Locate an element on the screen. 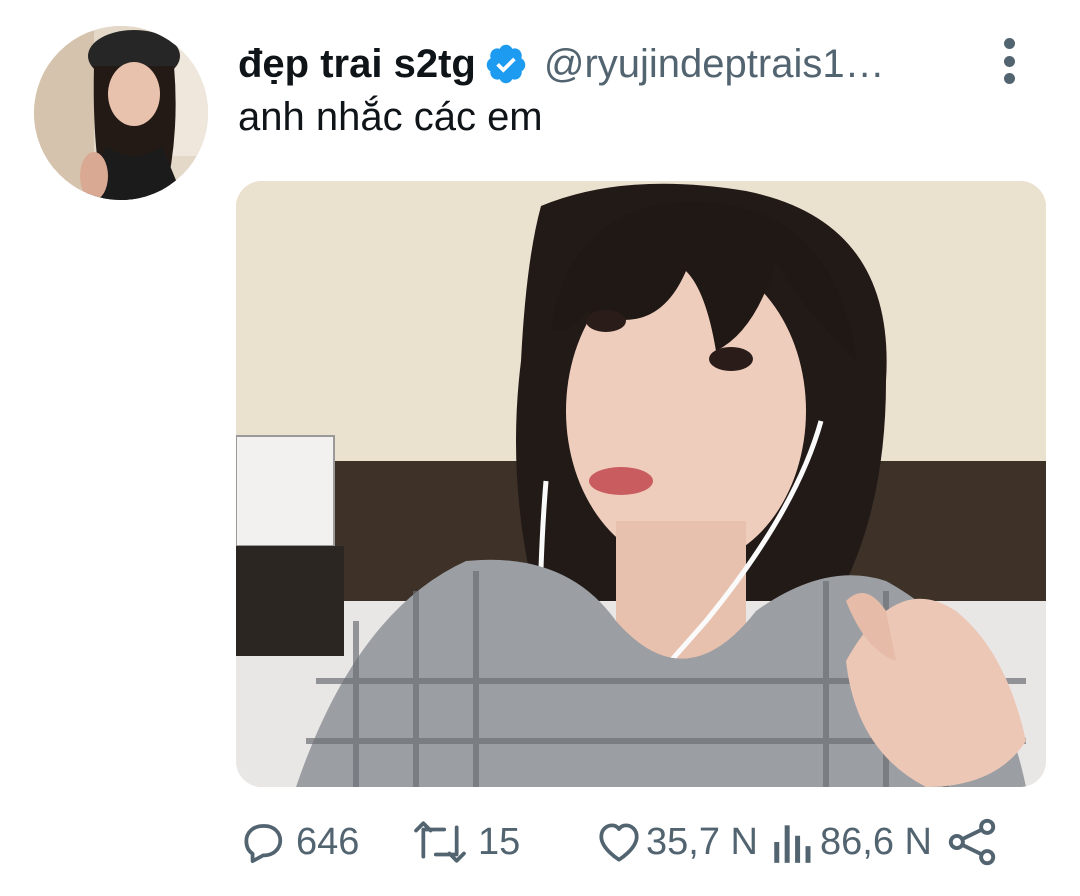  verified-badge-icon is located at coordinates (506, 64).